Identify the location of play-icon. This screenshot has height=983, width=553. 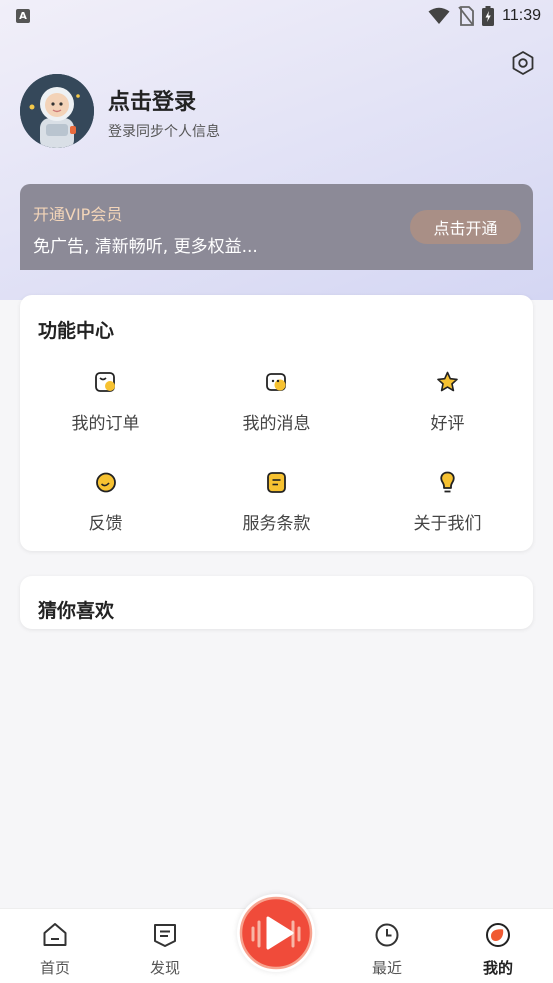
(276, 933).